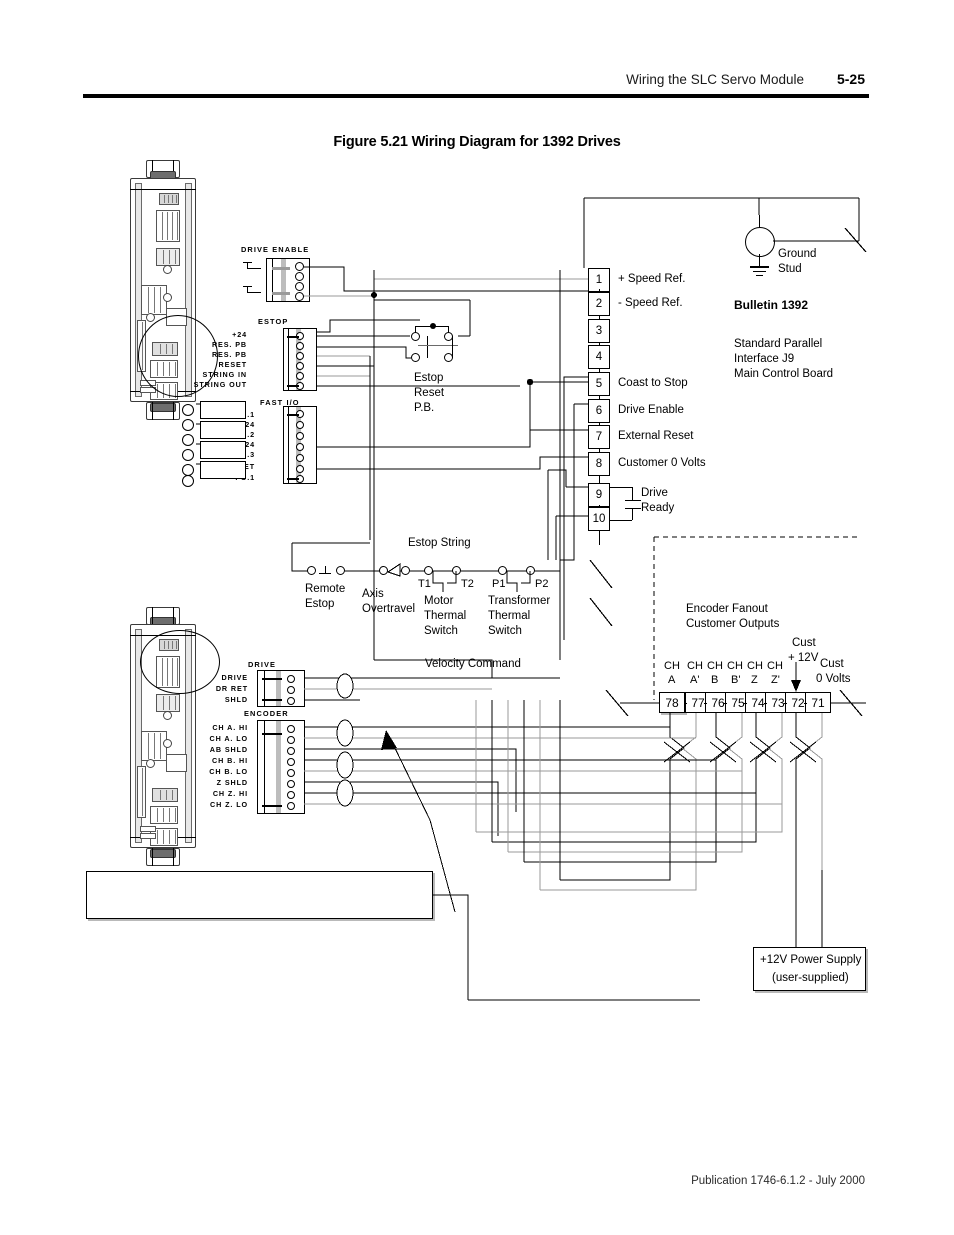 The width and height of the screenshot is (954, 1235). What do you see at coordinates (650, 303) in the screenshot?
I see `terminal-label-2: - Speed Ref.` at bounding box center [650, 303].